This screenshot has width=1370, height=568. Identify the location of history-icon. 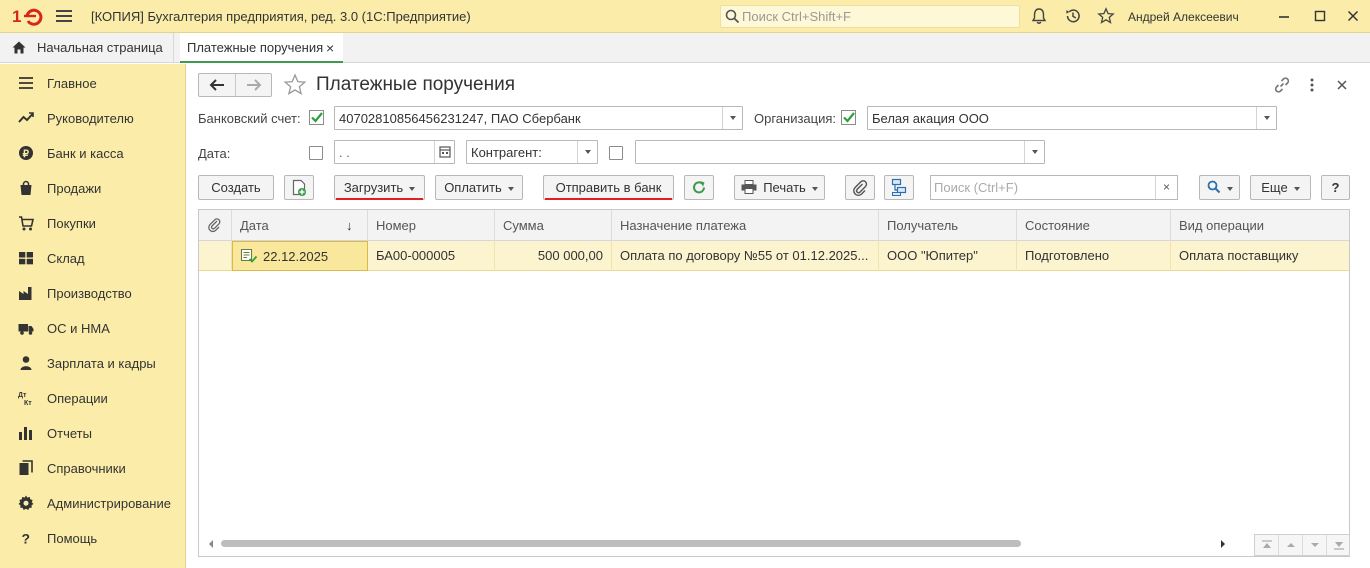
(1073, 16).